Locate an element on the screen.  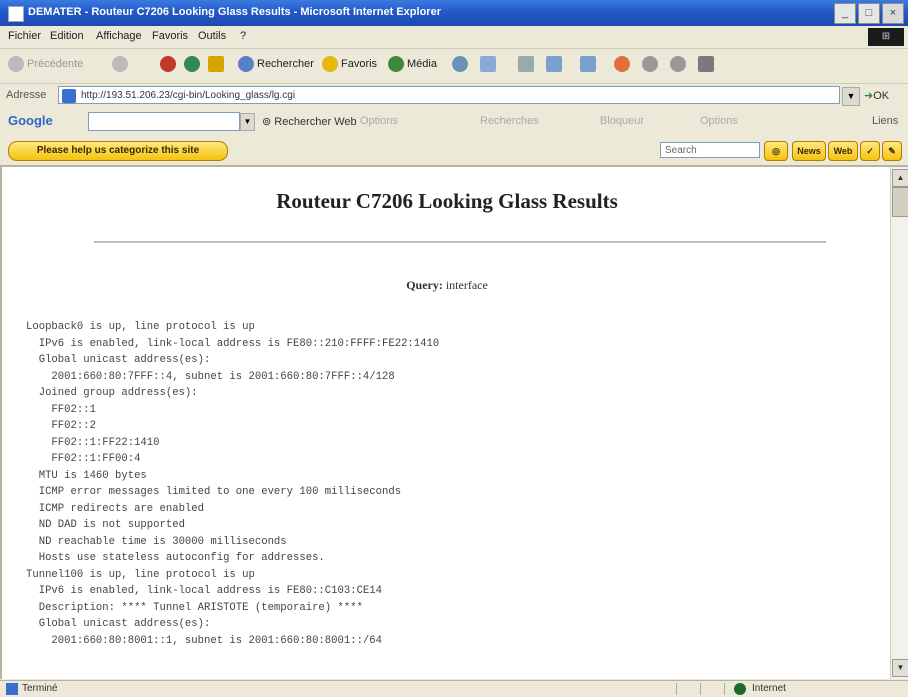
google-option-1: Options is located at coordinates (379, 121).